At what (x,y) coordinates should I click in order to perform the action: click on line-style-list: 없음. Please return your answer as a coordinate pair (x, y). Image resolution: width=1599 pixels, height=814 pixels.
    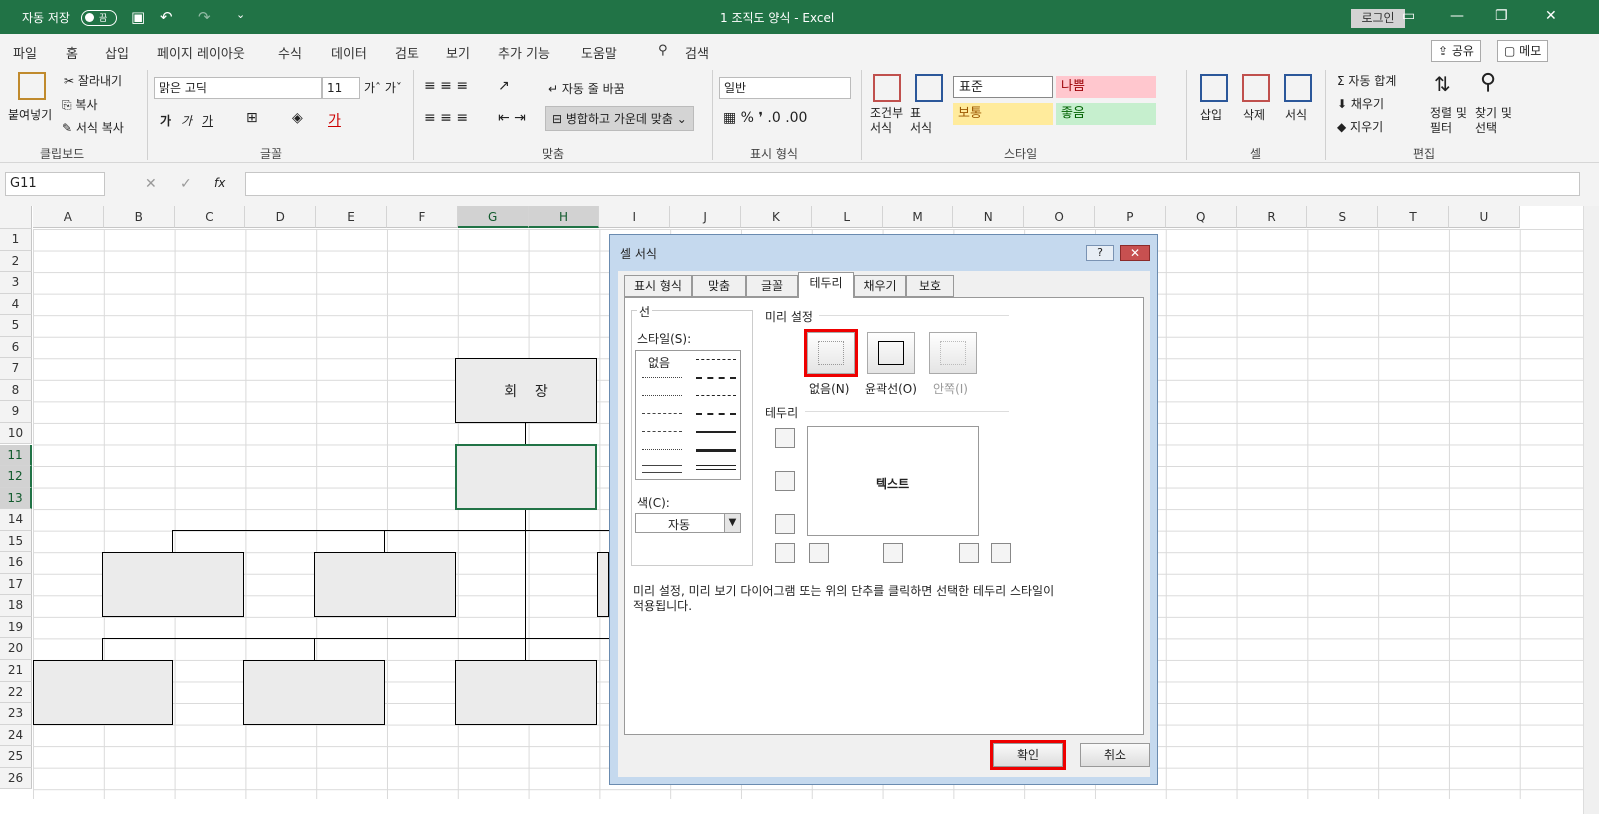
    Looking at the image, I should click on (688, 415).